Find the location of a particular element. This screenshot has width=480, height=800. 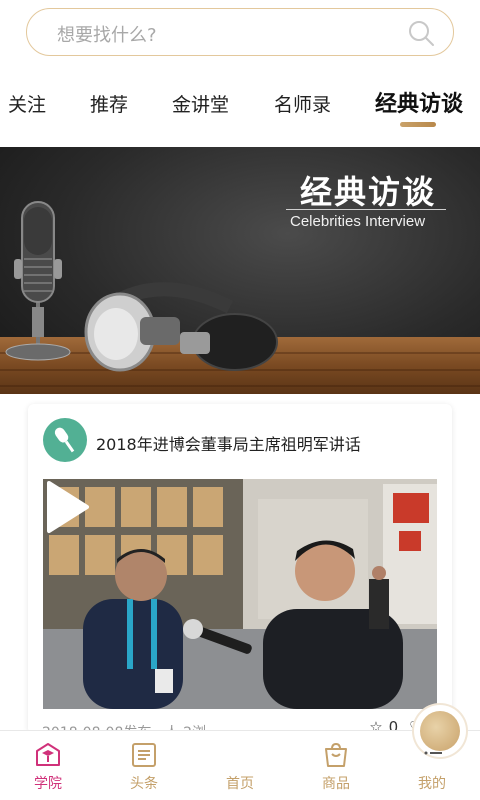

academy-icon is located at coordinates (48, 754).